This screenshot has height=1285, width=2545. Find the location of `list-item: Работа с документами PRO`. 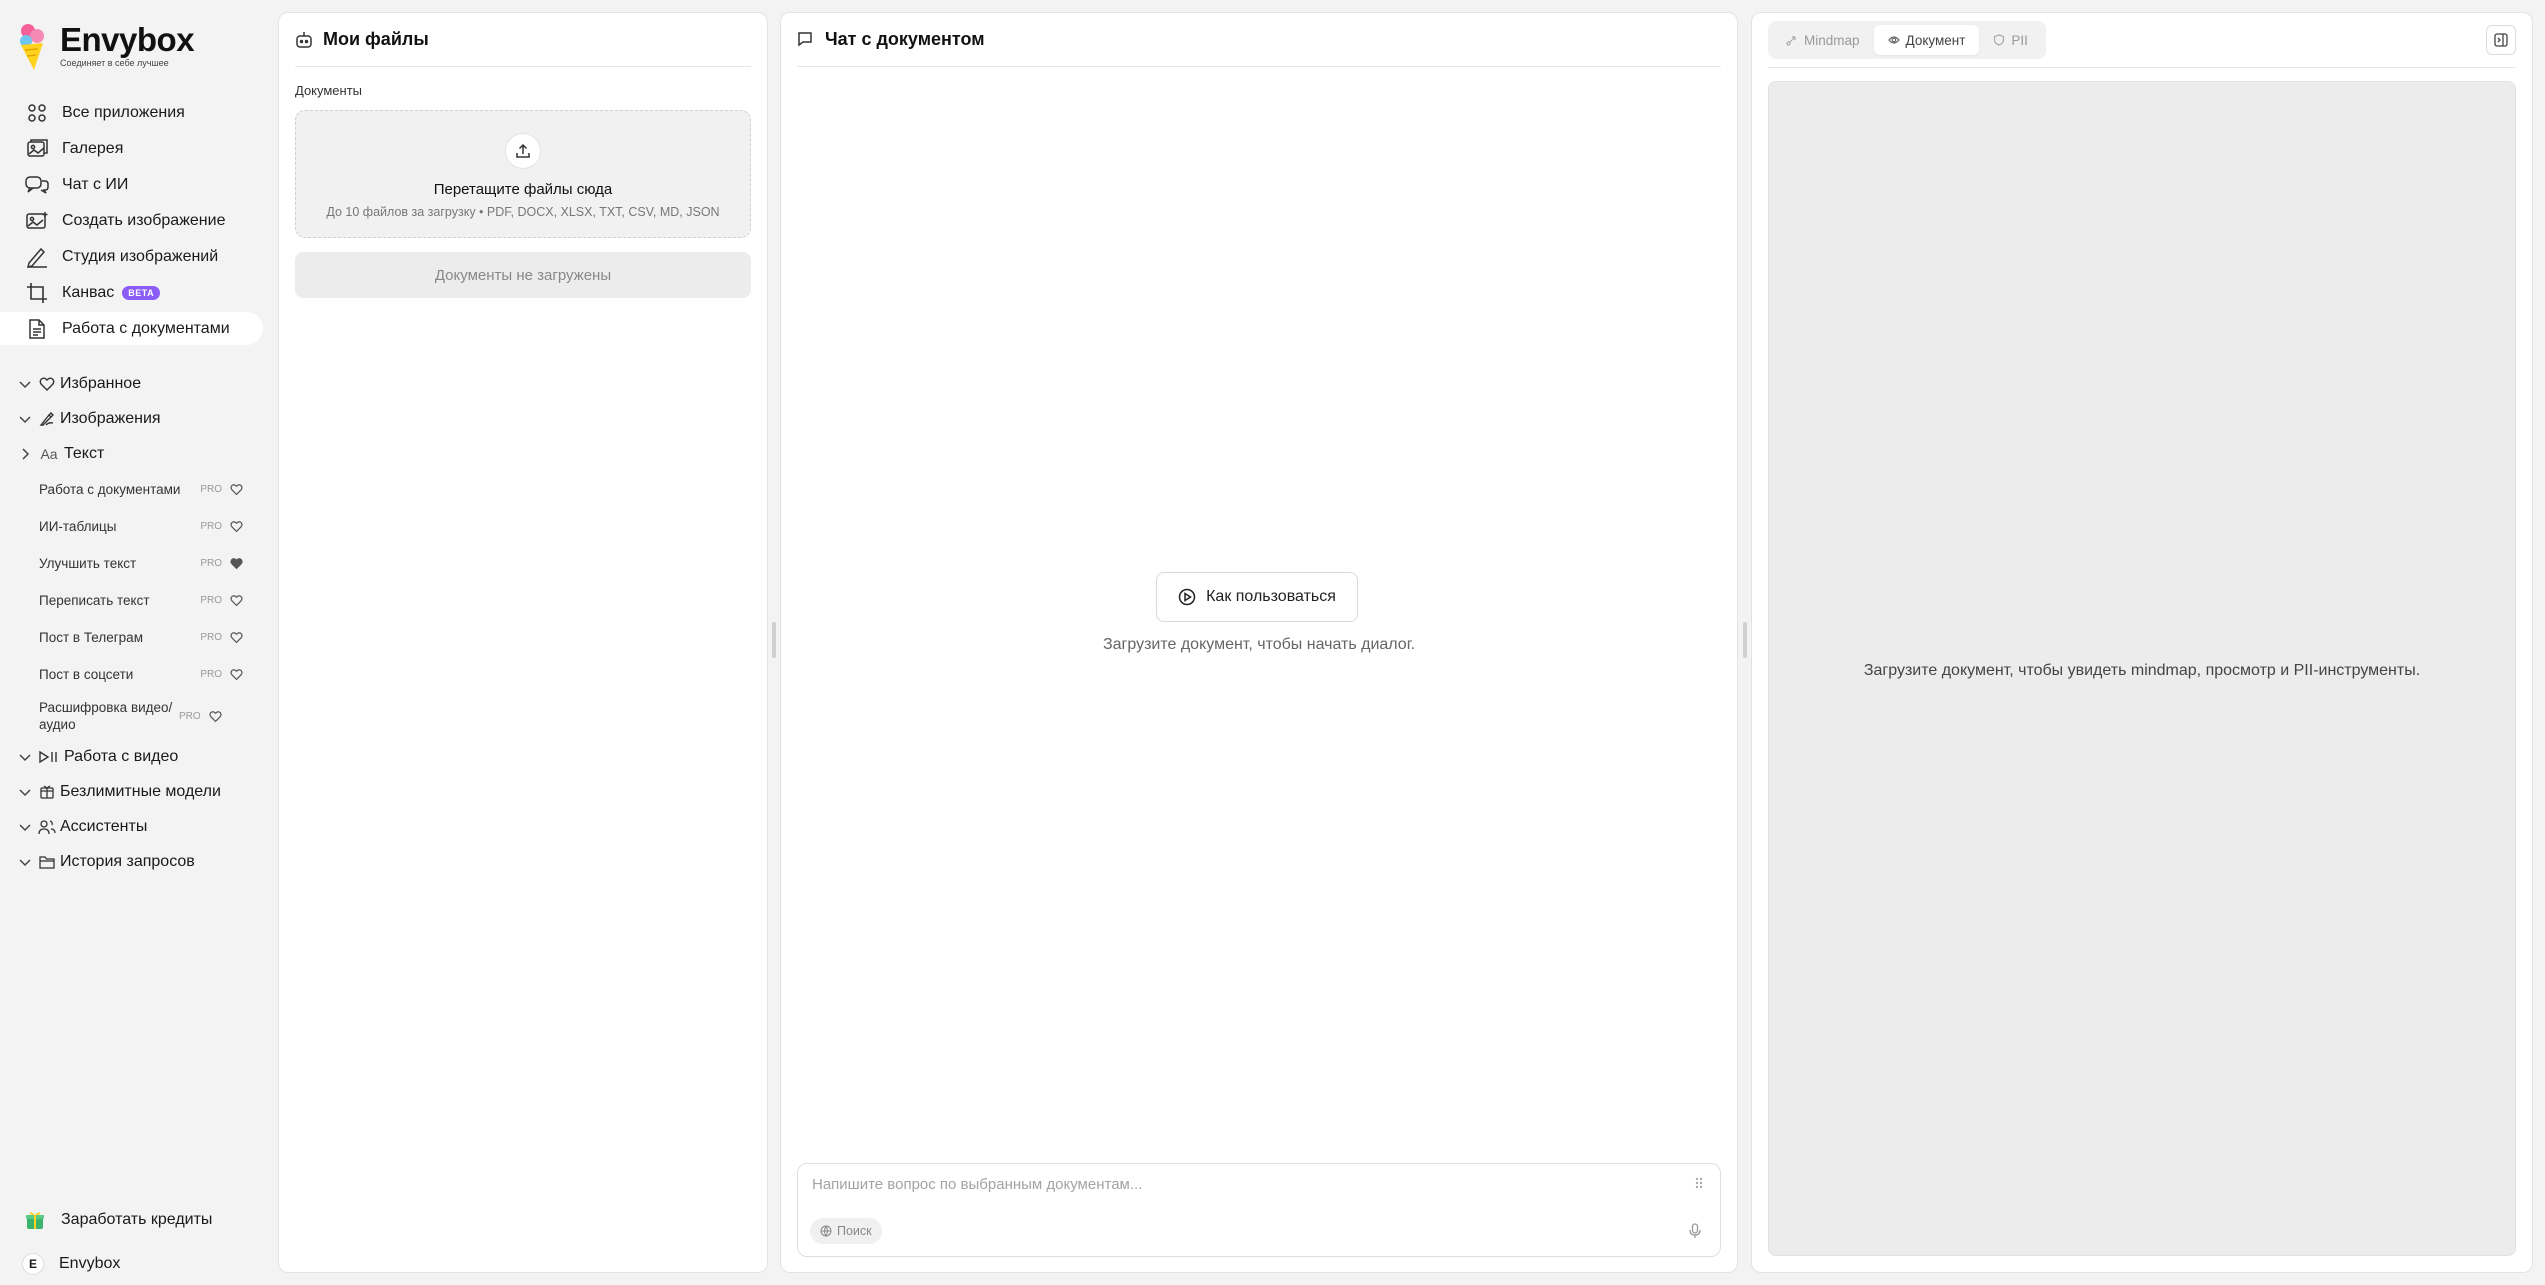

list-item: Работа с документами PRO is located at coordinates (131, 489).